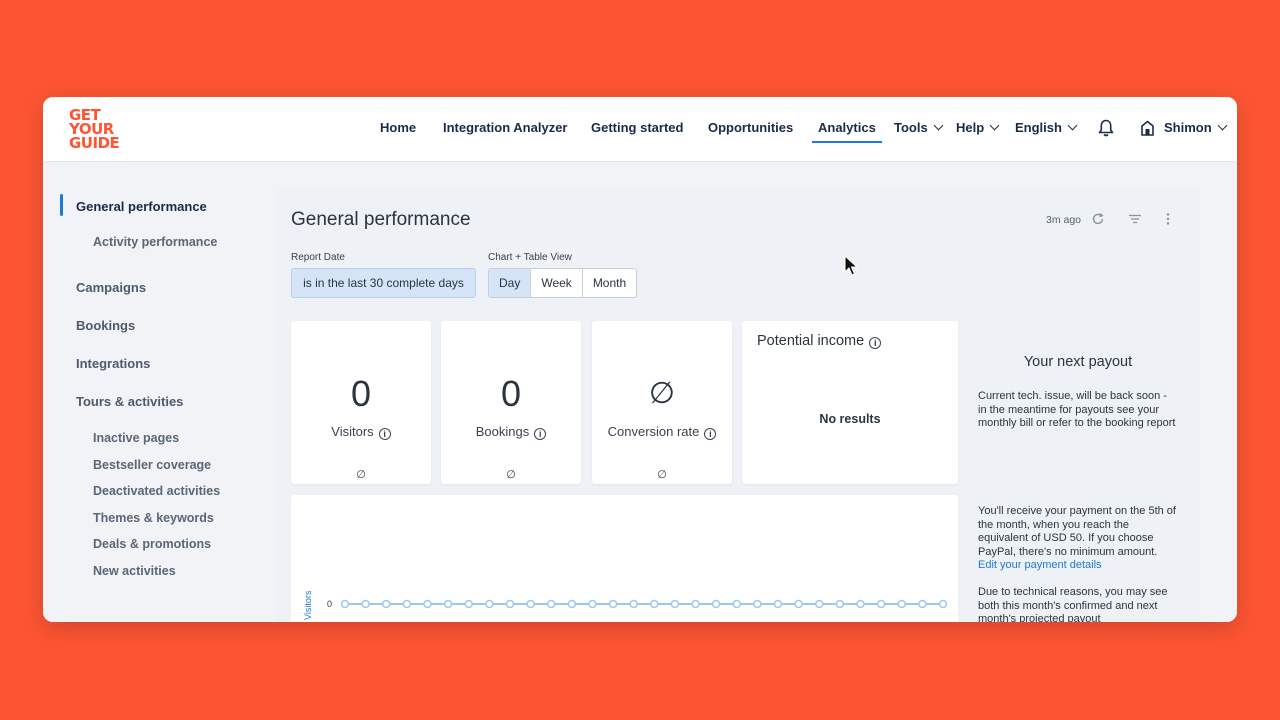 The width and height of the screenshot is (1280, 720). What do you see at coordinates (653, 431) in the screenshot?
I see `conversion-rate-label: Conversion rate` at bounding box center [653, 431].